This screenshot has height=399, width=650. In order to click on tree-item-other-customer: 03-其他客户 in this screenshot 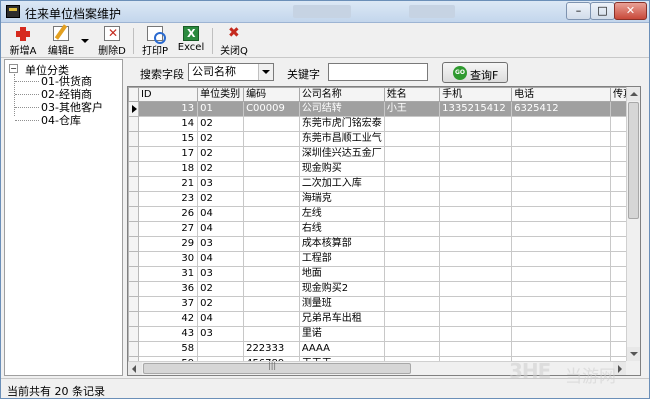, I will do `click(72, 107)`.